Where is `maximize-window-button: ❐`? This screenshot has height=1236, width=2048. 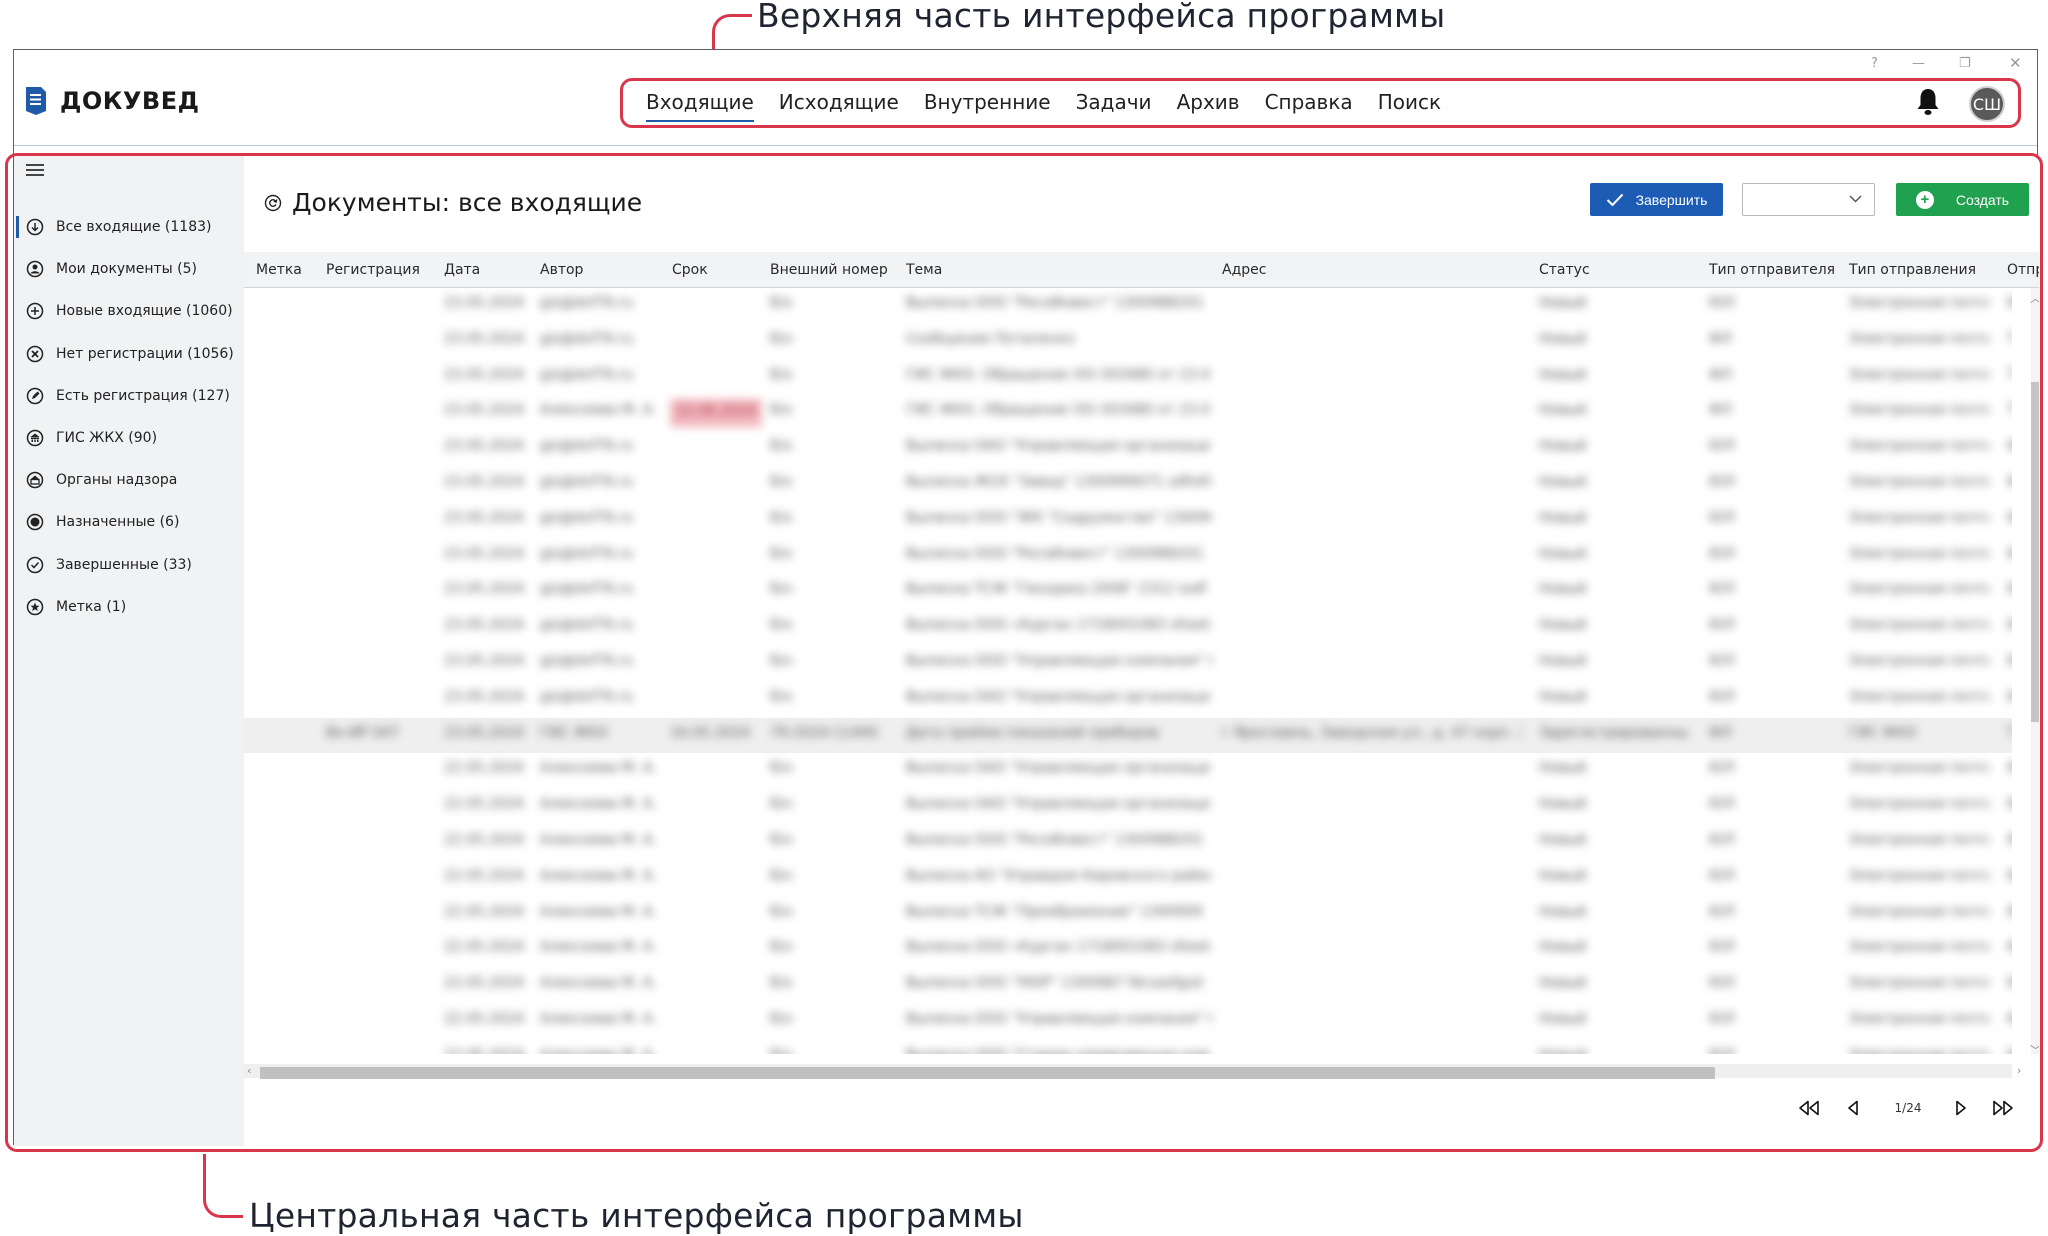 maximize-window-button: ❐ is located at coordinates (1965, 63).